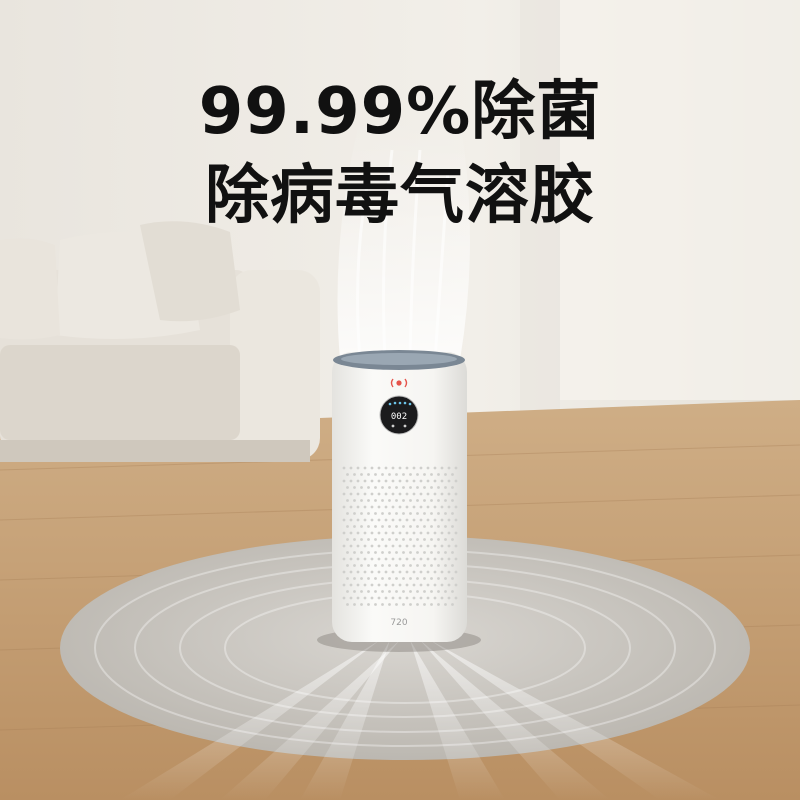 The width and height of the screenshot is (800, 800). I want to click on power-icon, so click(393, 426).